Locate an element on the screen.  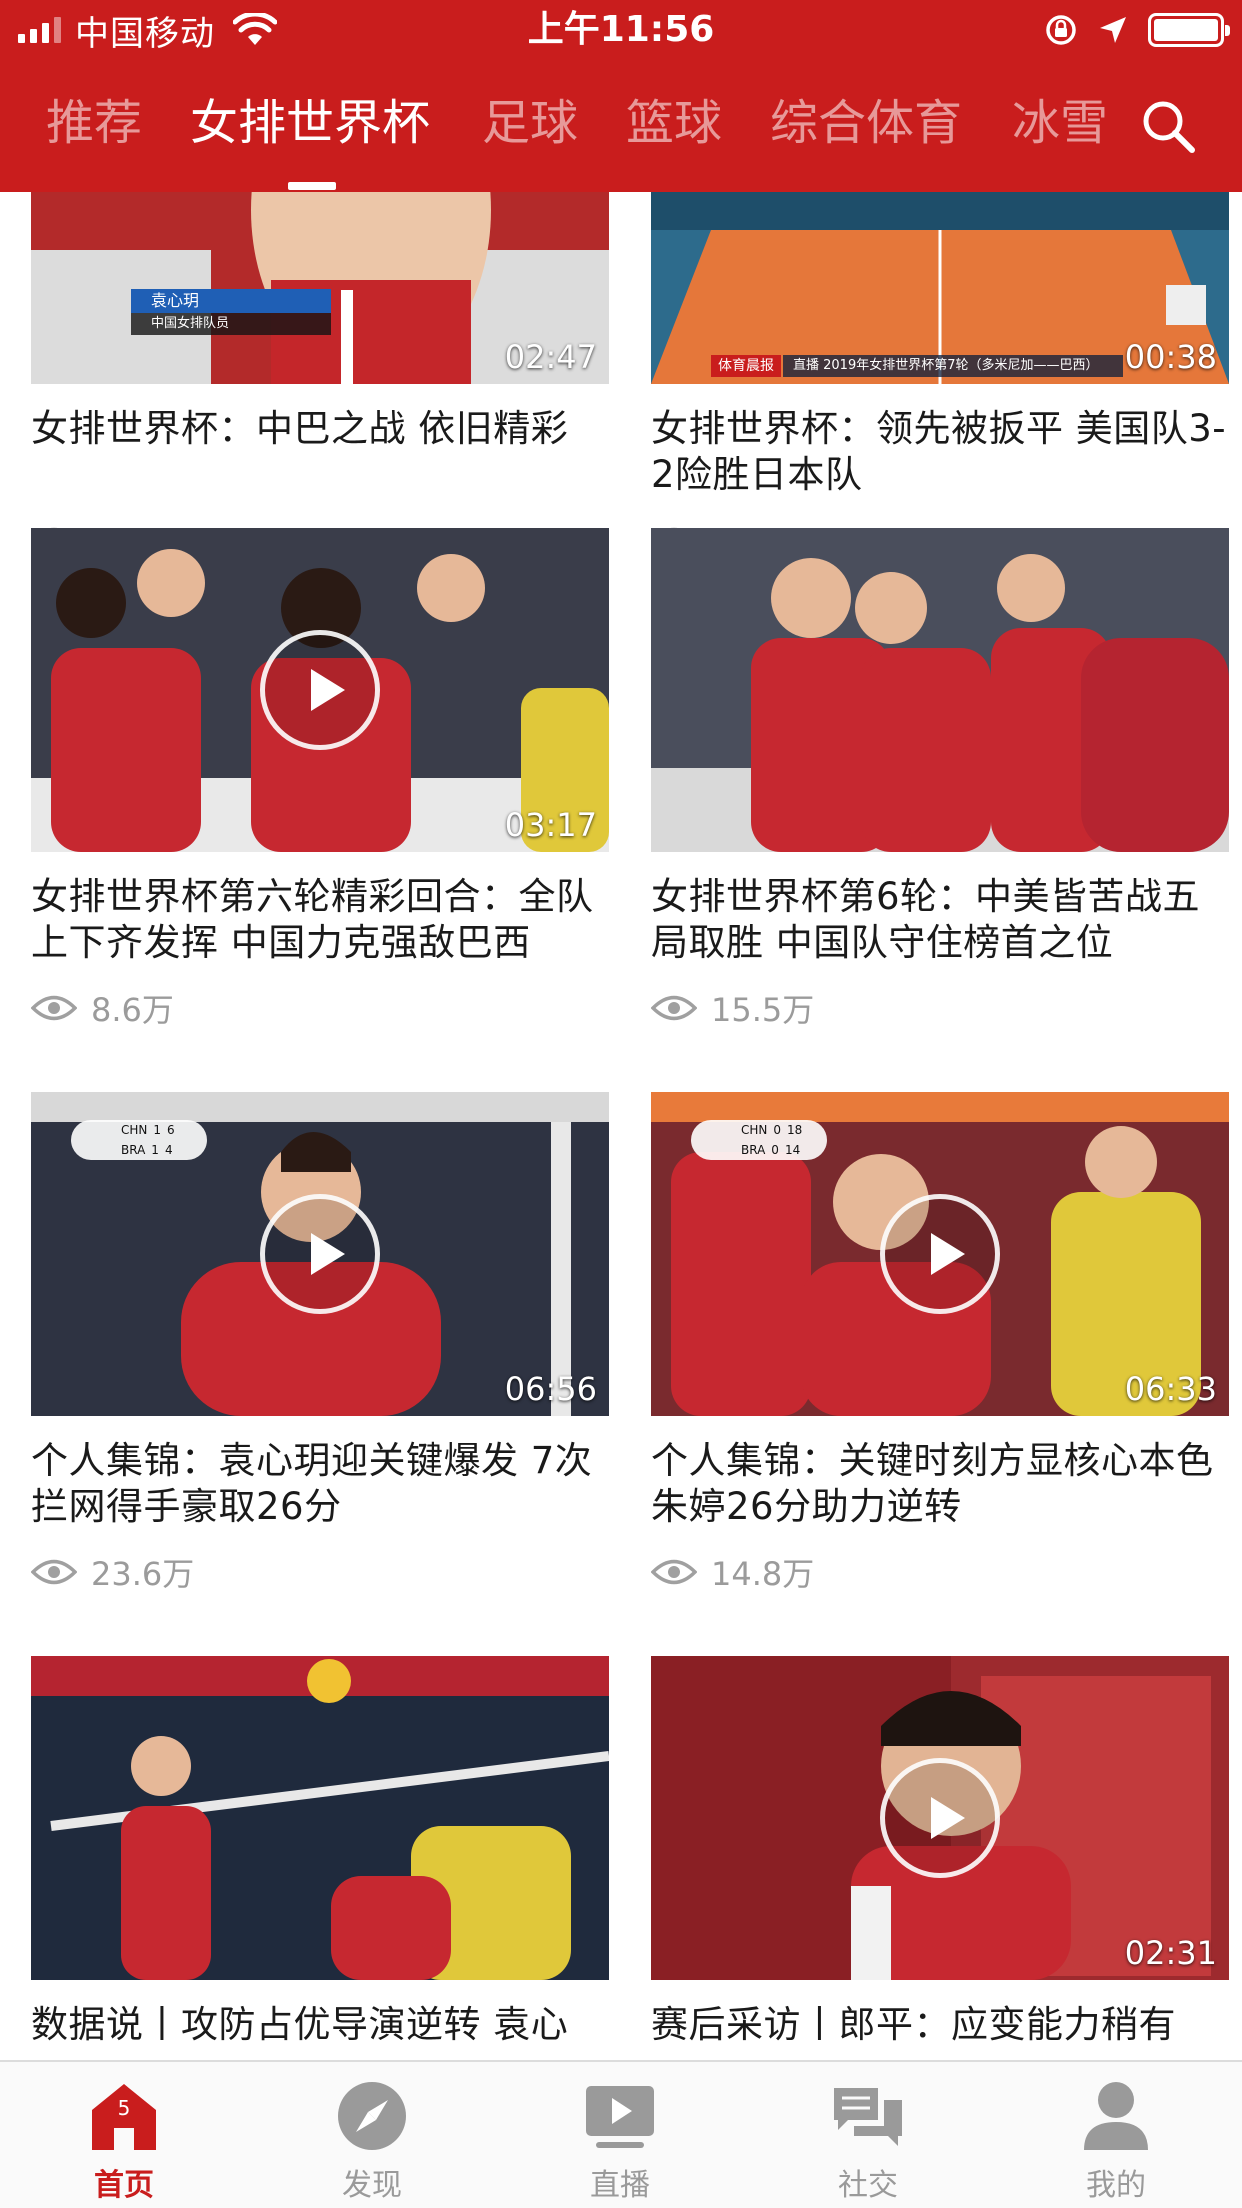
tab-discover: 发现 is located at coordinates (372, 2143).